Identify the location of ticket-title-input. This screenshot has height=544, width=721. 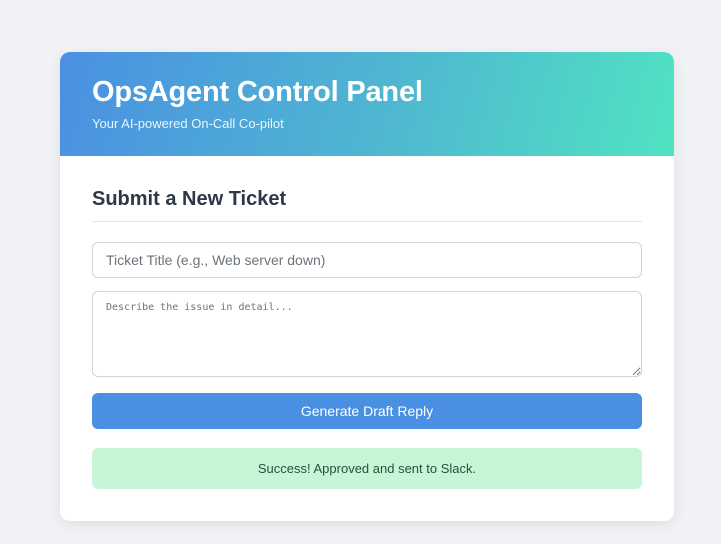
(367, 260).